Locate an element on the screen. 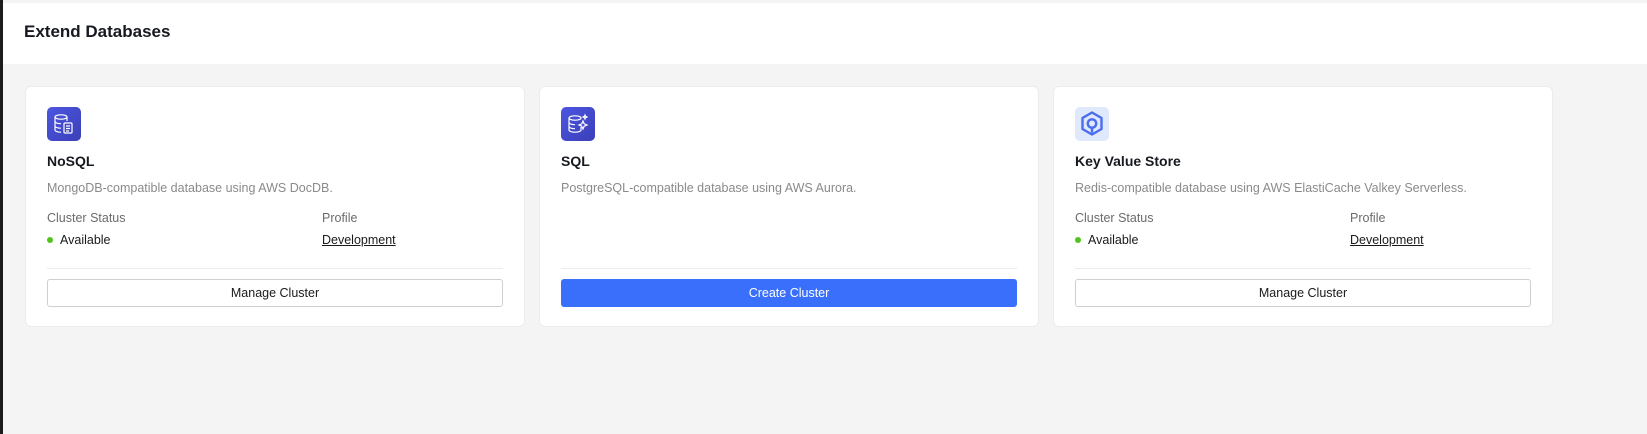 Image resolution: width=1647 pixels, height=434 pixels. nosql-database-icon is located at coordinates (64, 124).